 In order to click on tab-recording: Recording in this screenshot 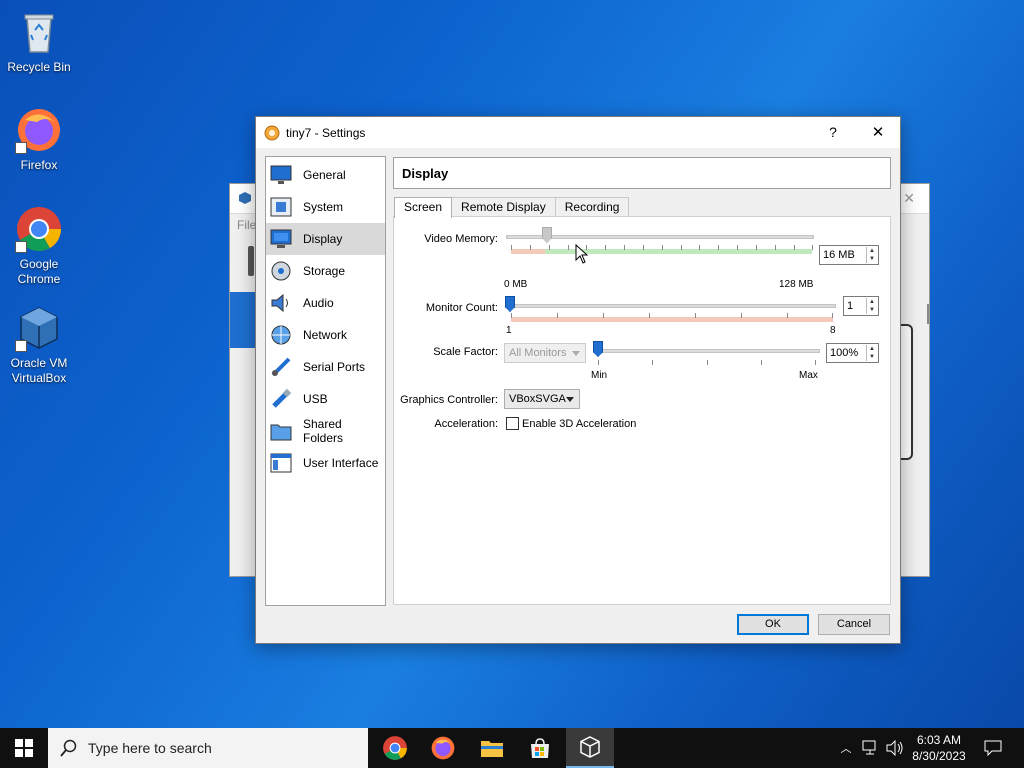, I will do `click(592, 207)`.